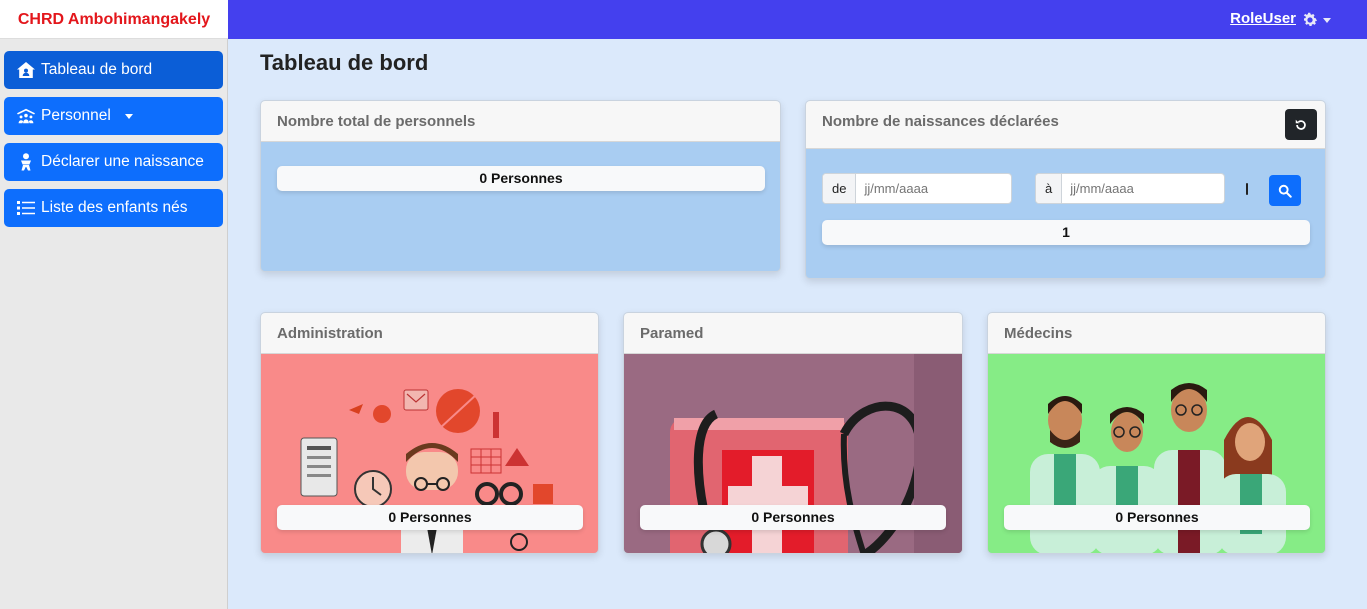 The height and width of the screenshot is (609, 1367). What do you see at coordinates (1156, 433) in the screenshot?
I see `medecins-card: Médecins 0 Personnes` at bounding box center [1156, 433].